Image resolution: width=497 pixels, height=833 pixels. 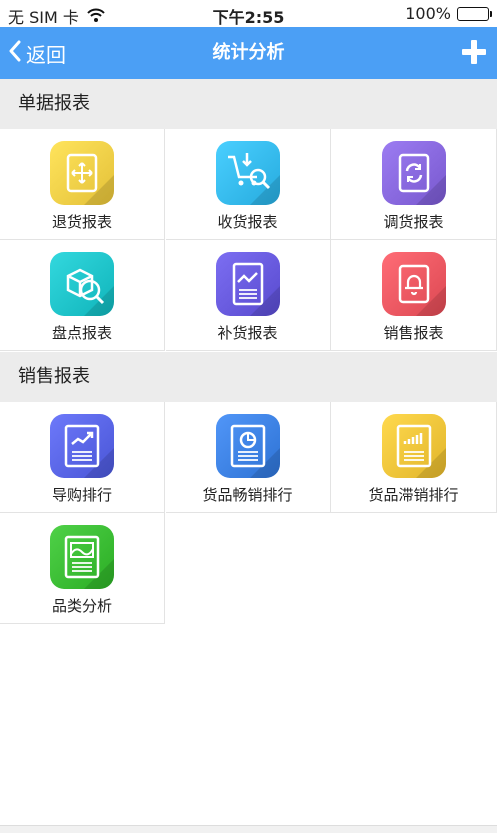 What do you see at coordinates (413, 284) in the screenshot?
I see `sales-report-icon` at bounding box center [413, 284].